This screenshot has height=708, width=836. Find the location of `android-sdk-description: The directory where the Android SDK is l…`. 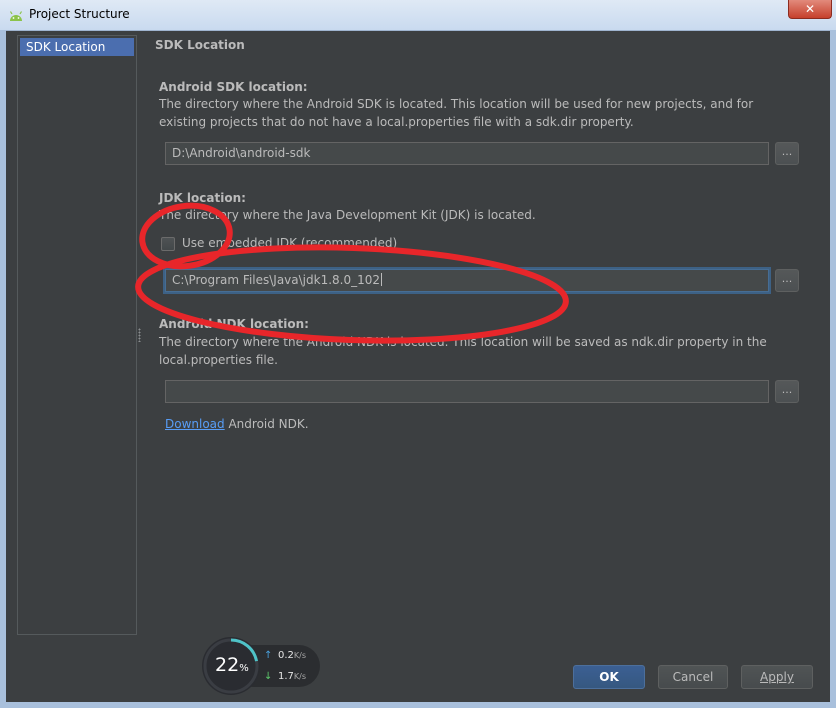

android-sdk-description: The directory where the Android SDK is l… is located at coordinates (456, 113).